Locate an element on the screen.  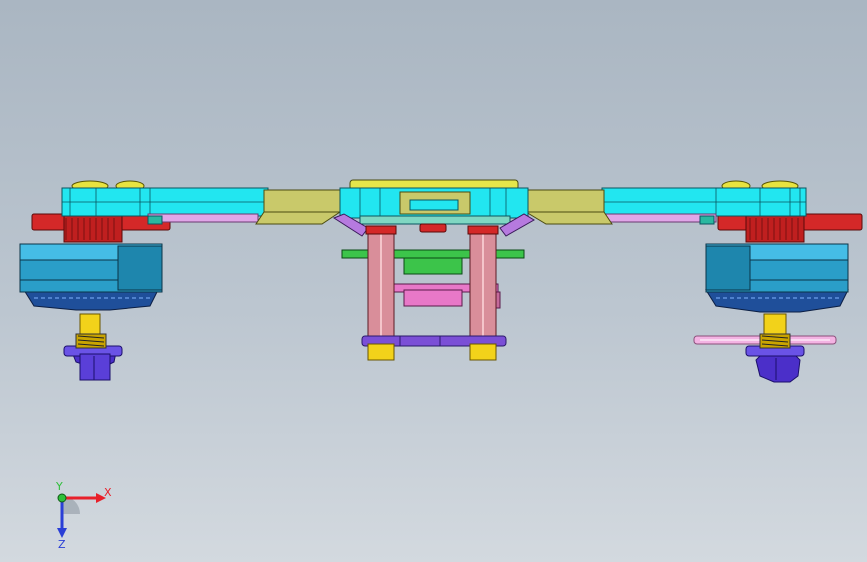
right-motor-base is located at coordinates (777, 301).